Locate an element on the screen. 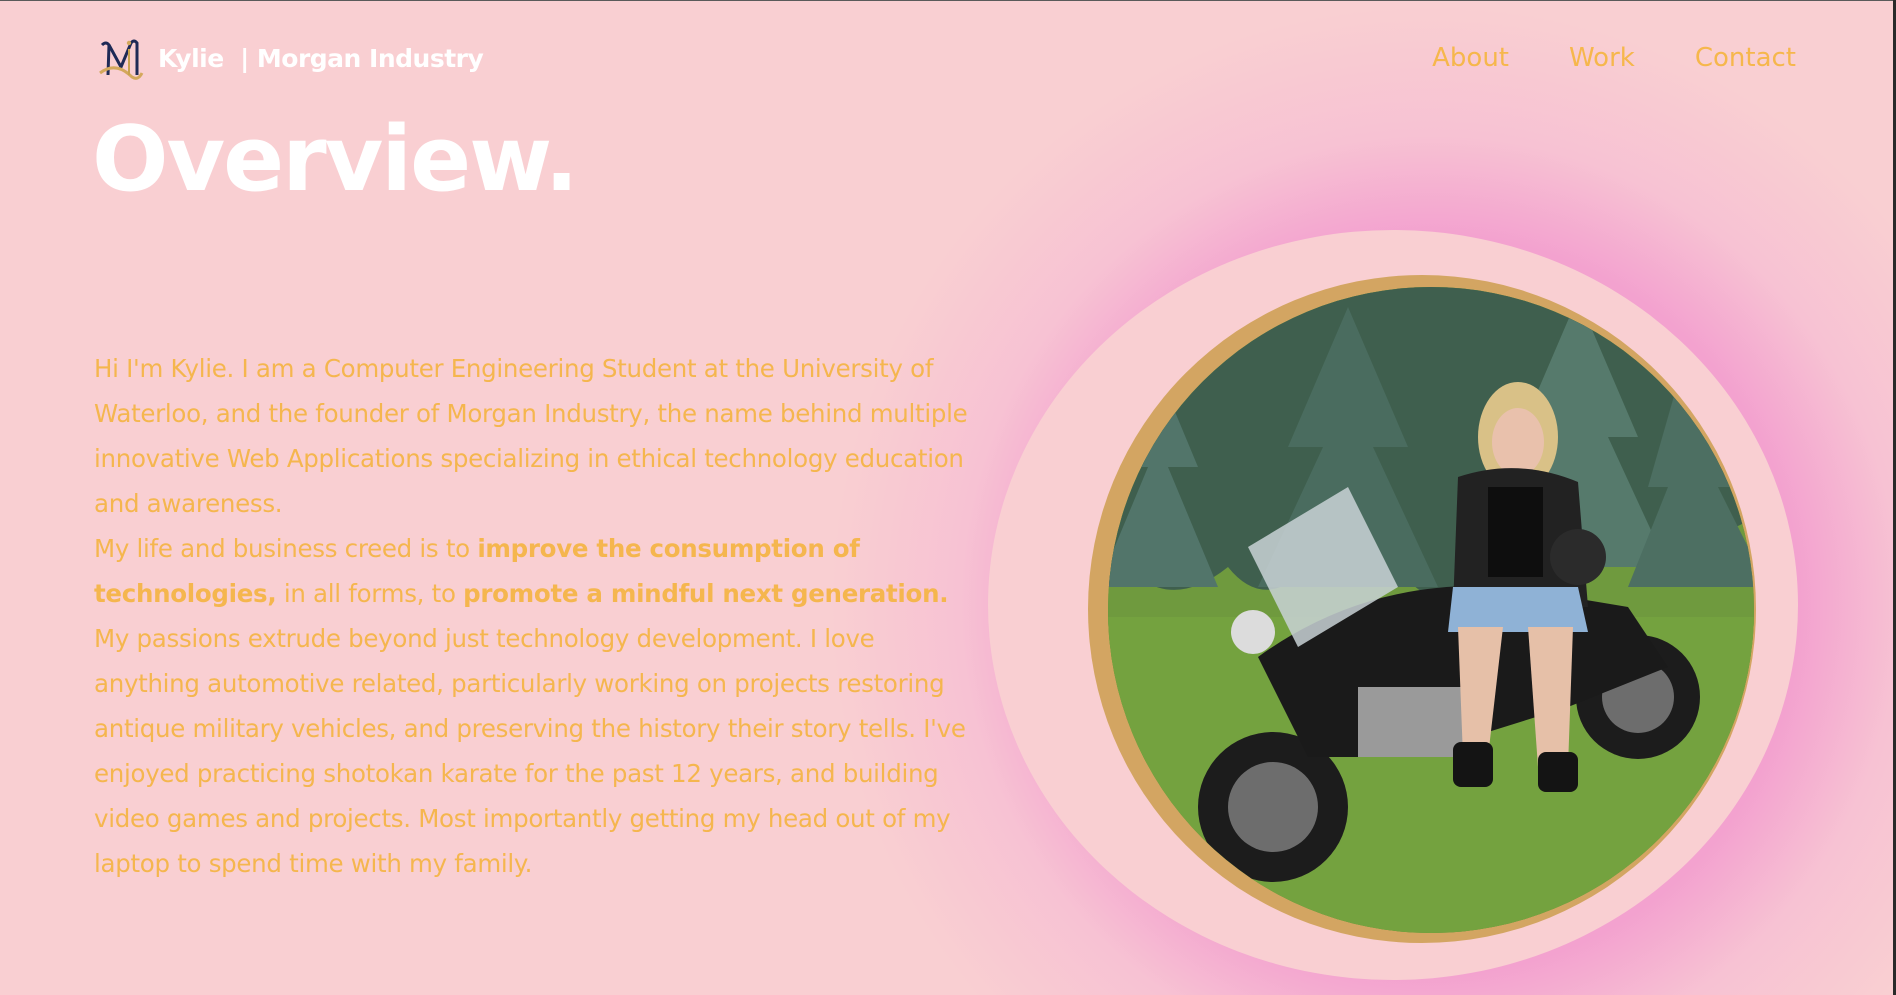 This screenshot has width=1896, height=995. page-title: Overview. is located at coordinates (335, 159).